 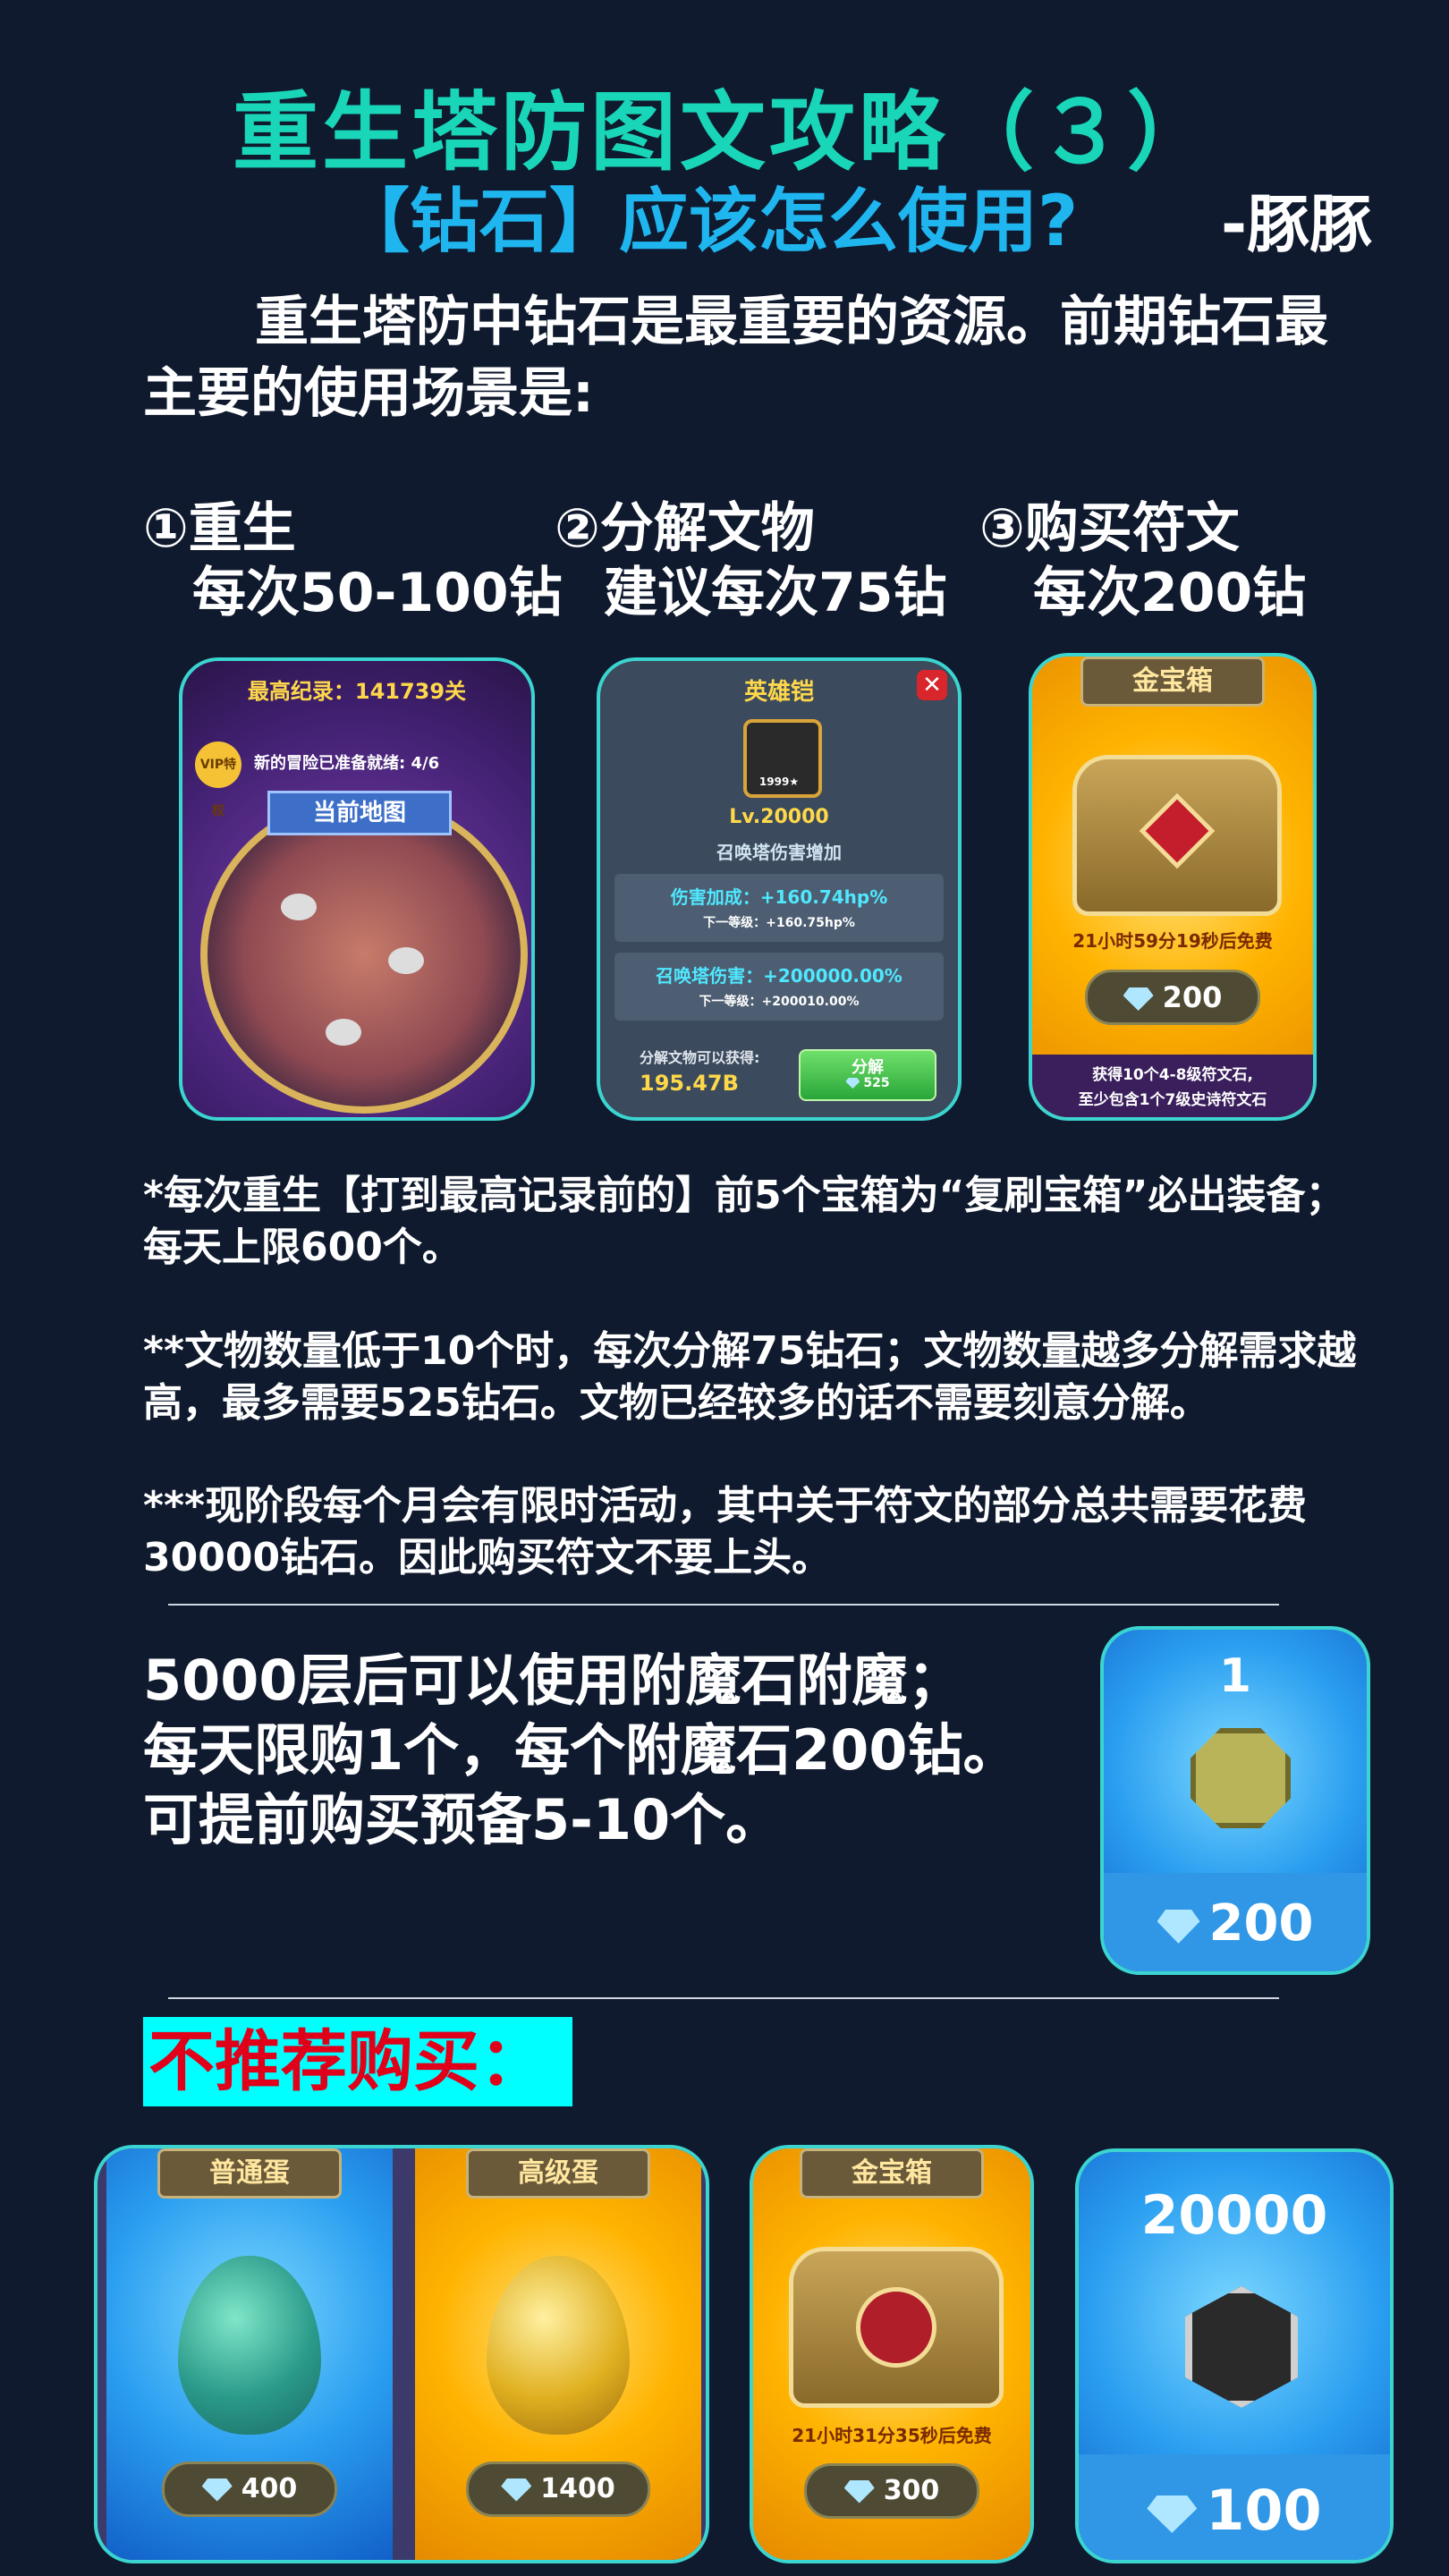 I want to click on normal-egg-panel: 普通蛋 400, so click(x=249, y=2354).